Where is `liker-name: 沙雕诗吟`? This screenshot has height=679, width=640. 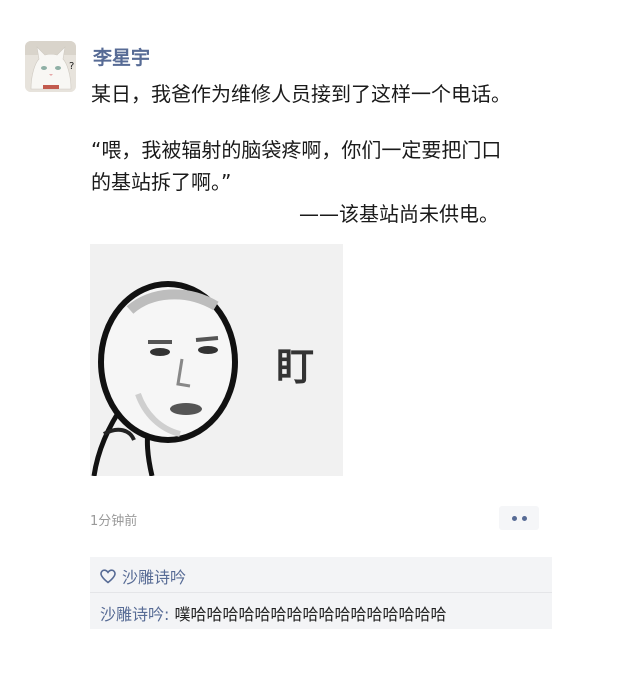
liker-name: 沙雕诗吟 is located at coordinates (154, 576).